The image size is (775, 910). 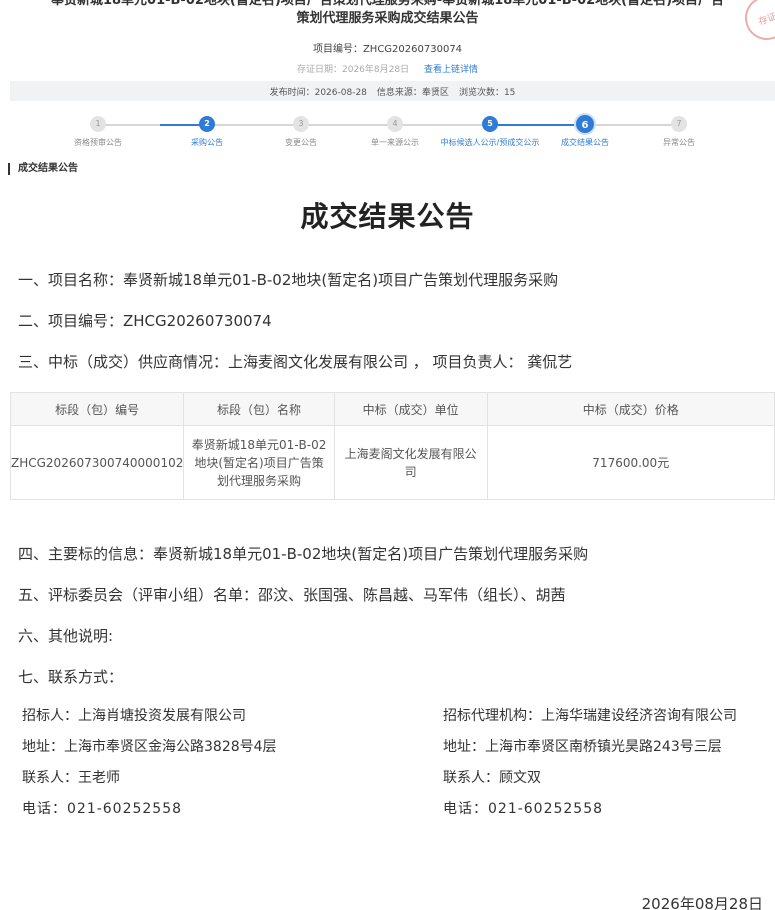 What do you see at coordinates (490, 131) in the screenshot?
I see `step-candidate: 5 中标候选人公示/预成交公示` at bounding box center [490, 131].